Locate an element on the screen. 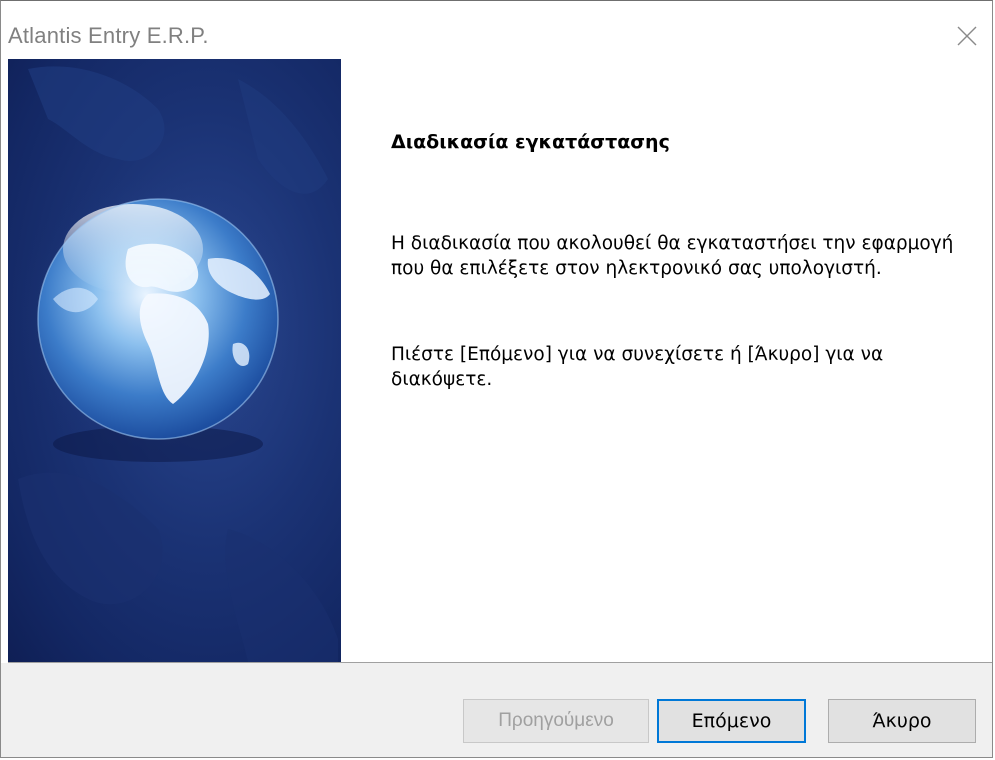 This screenshot has width=995, height=760. title-bar: Atlantis Entry E.R.P. is located at coordinates (496, 30).